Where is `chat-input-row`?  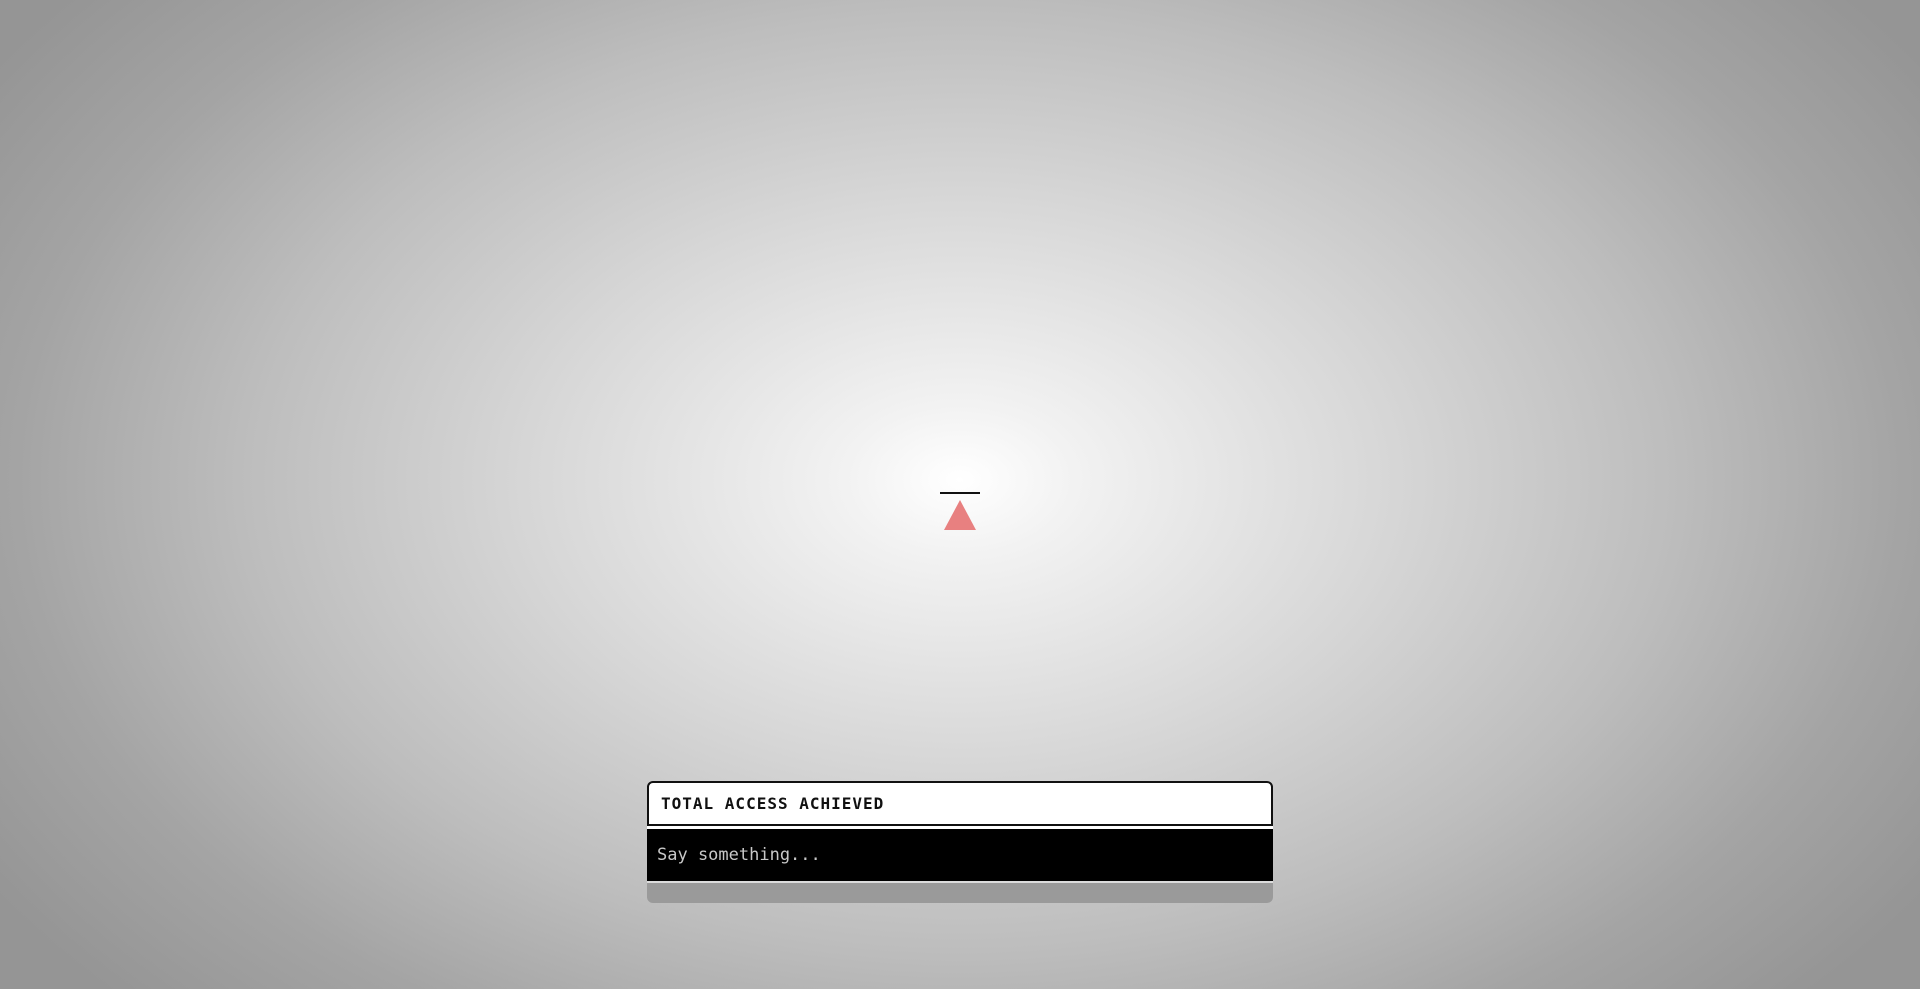
chat-input-row is located at coordinates (960, 855).